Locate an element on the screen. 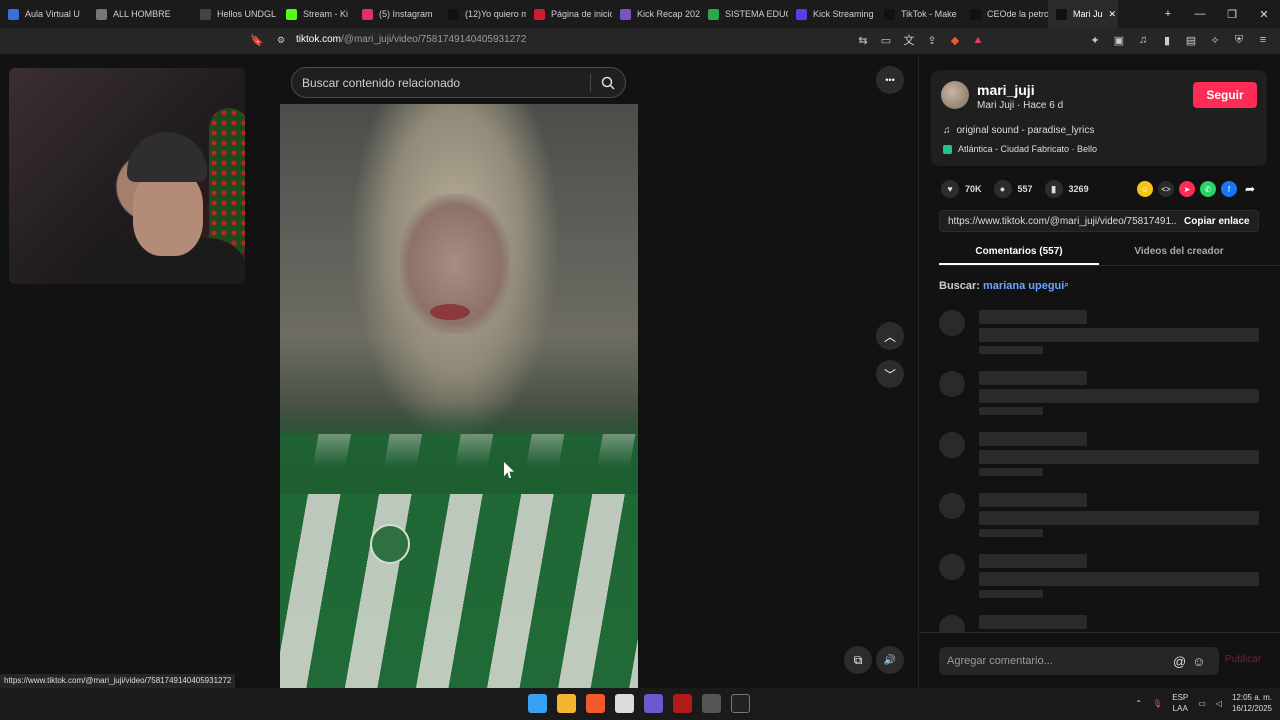  location-text: Atlántica - Ciudad Fabricato · Bello is located at coordinates (1028, 149).